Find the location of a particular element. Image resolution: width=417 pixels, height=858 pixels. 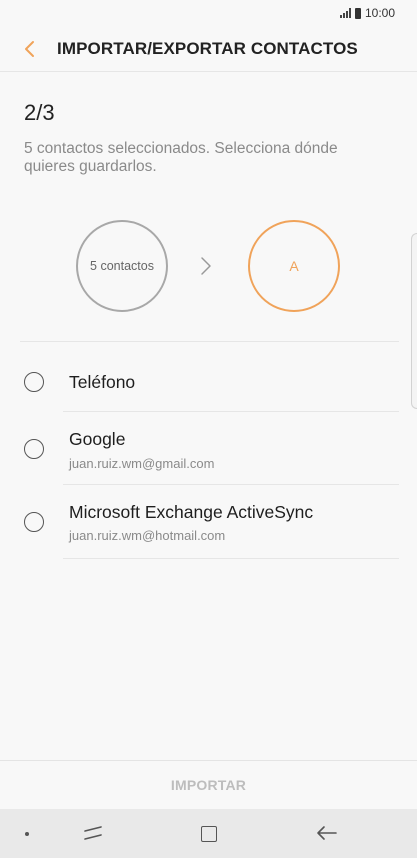

option-label: Google is located at coordinates (97, 439).